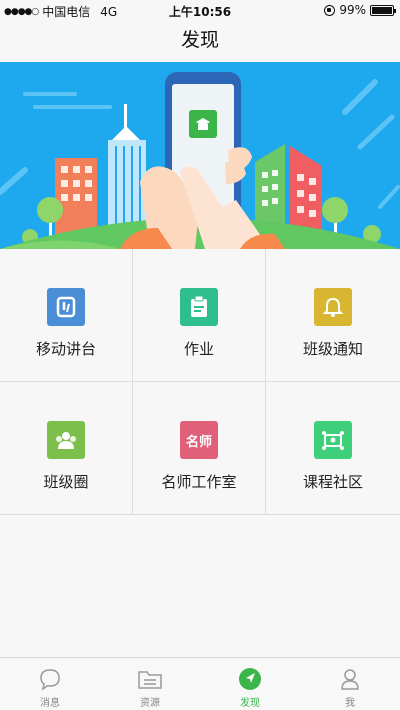  Describe the element at coordinates (199, 307) in the screenshot. I see `homework-icon` at that location.